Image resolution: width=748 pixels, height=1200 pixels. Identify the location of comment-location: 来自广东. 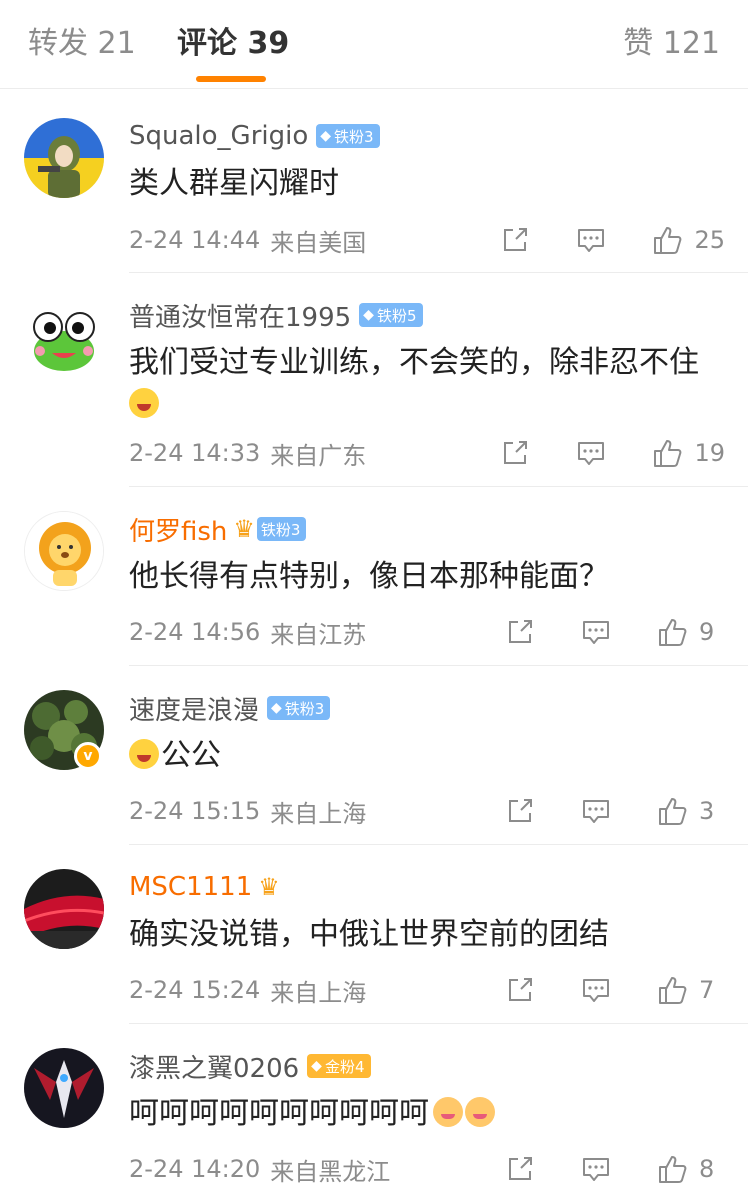
(318, 455).